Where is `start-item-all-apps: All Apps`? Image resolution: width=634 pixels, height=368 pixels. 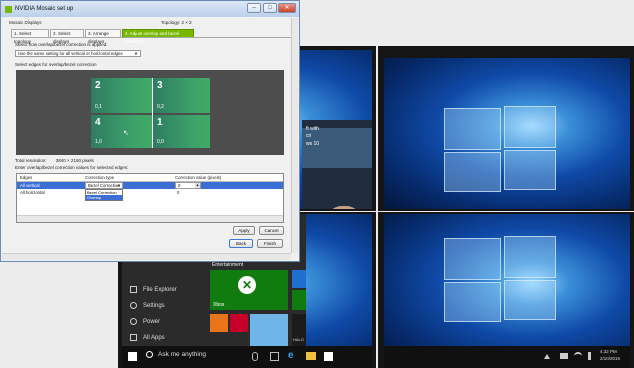 start-item-all-apps: All Apps is located at coordinates (147, 337).